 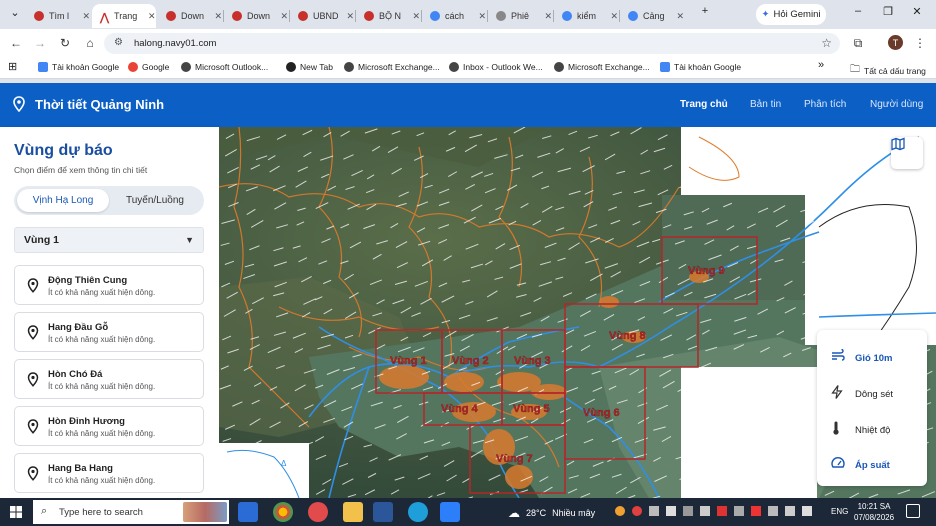 What do you see at coordinates (16, 512) in the screenshot?
I see `windows-start-icon` at bounding box center [16, 512].